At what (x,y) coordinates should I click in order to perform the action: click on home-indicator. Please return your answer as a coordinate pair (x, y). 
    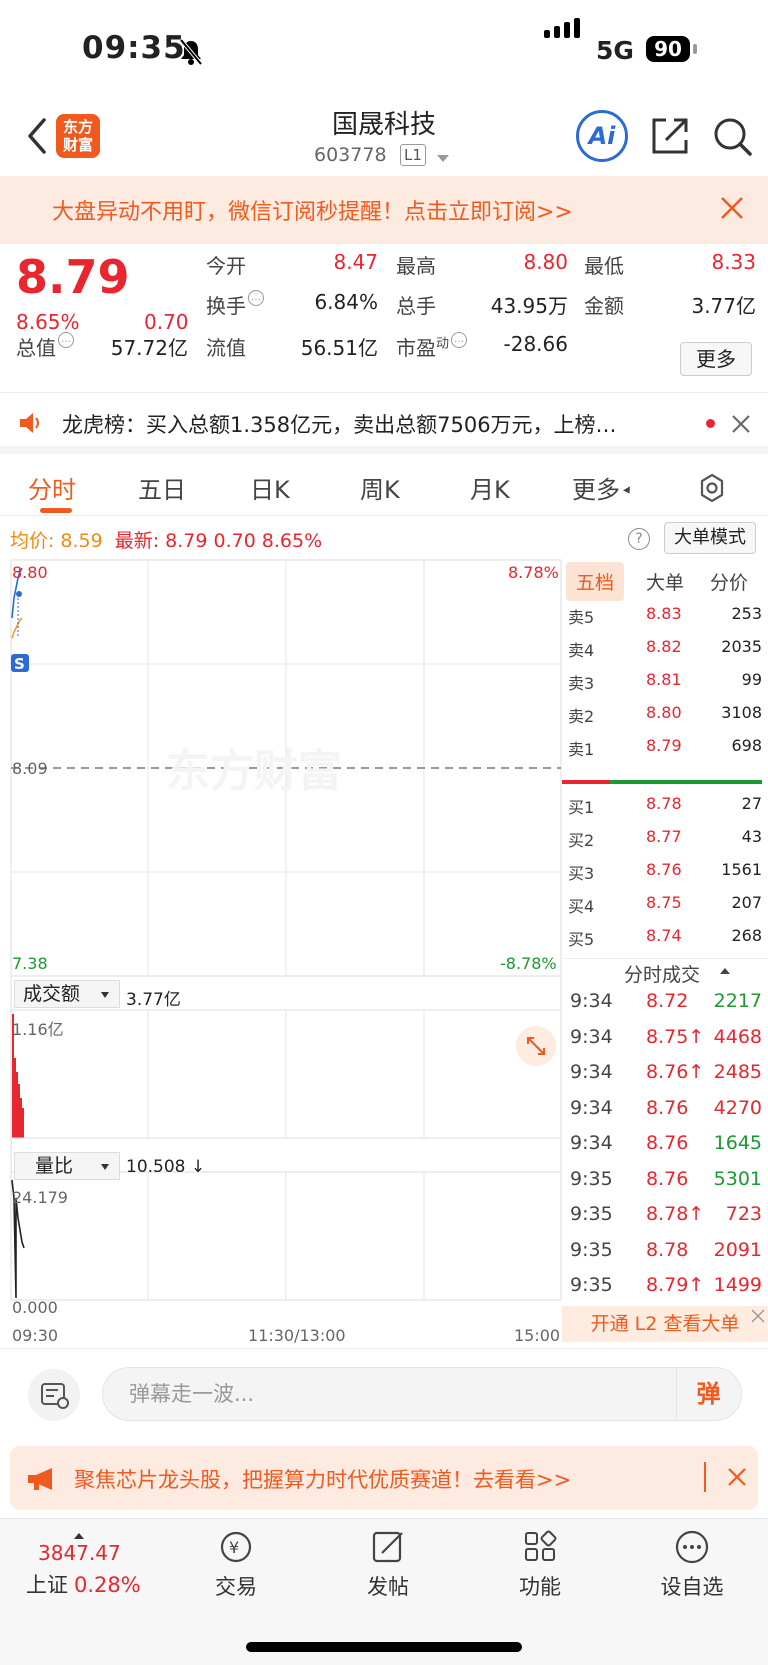
    Looking at the image, I should click on (384, 1647).